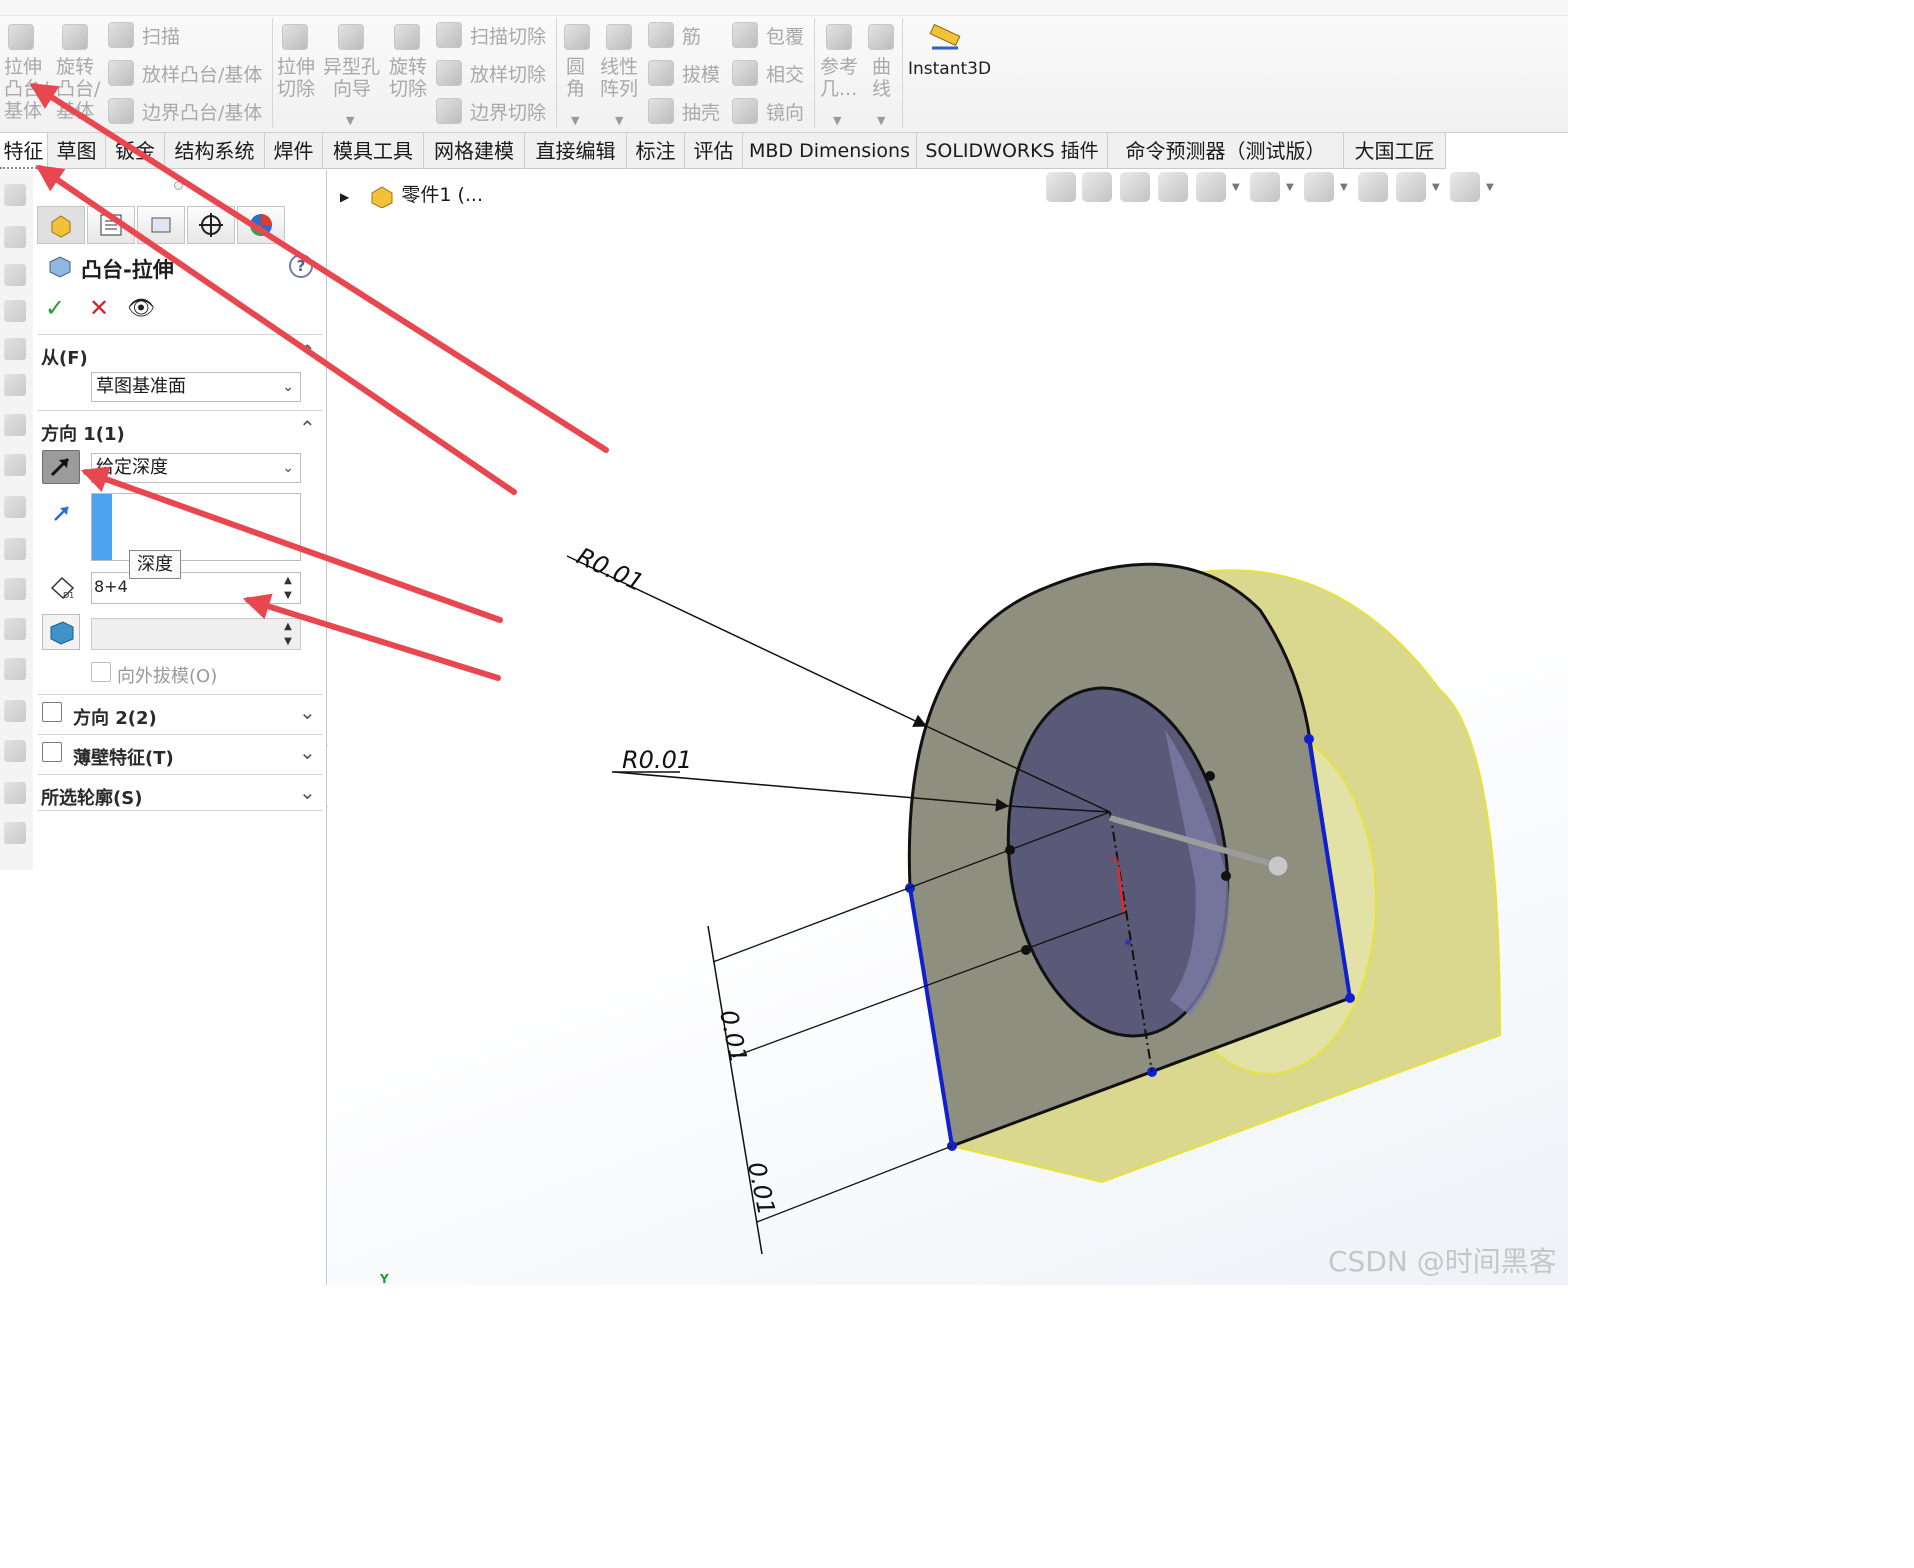  I want to click on fillet-dropdown-icon: ▼, so click(575, 120).